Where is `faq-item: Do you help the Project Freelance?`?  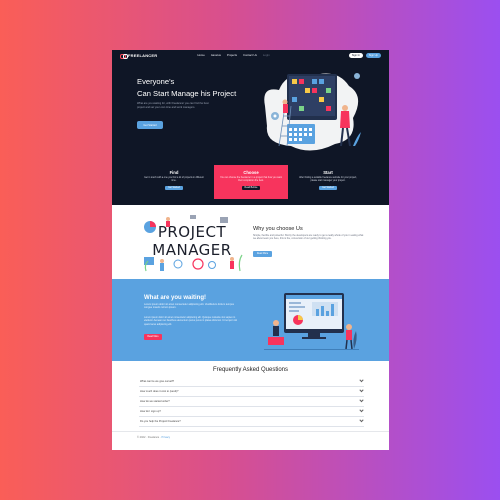
faq-item: Do you help the Project Freelance? is located at coordinates (251, 422).